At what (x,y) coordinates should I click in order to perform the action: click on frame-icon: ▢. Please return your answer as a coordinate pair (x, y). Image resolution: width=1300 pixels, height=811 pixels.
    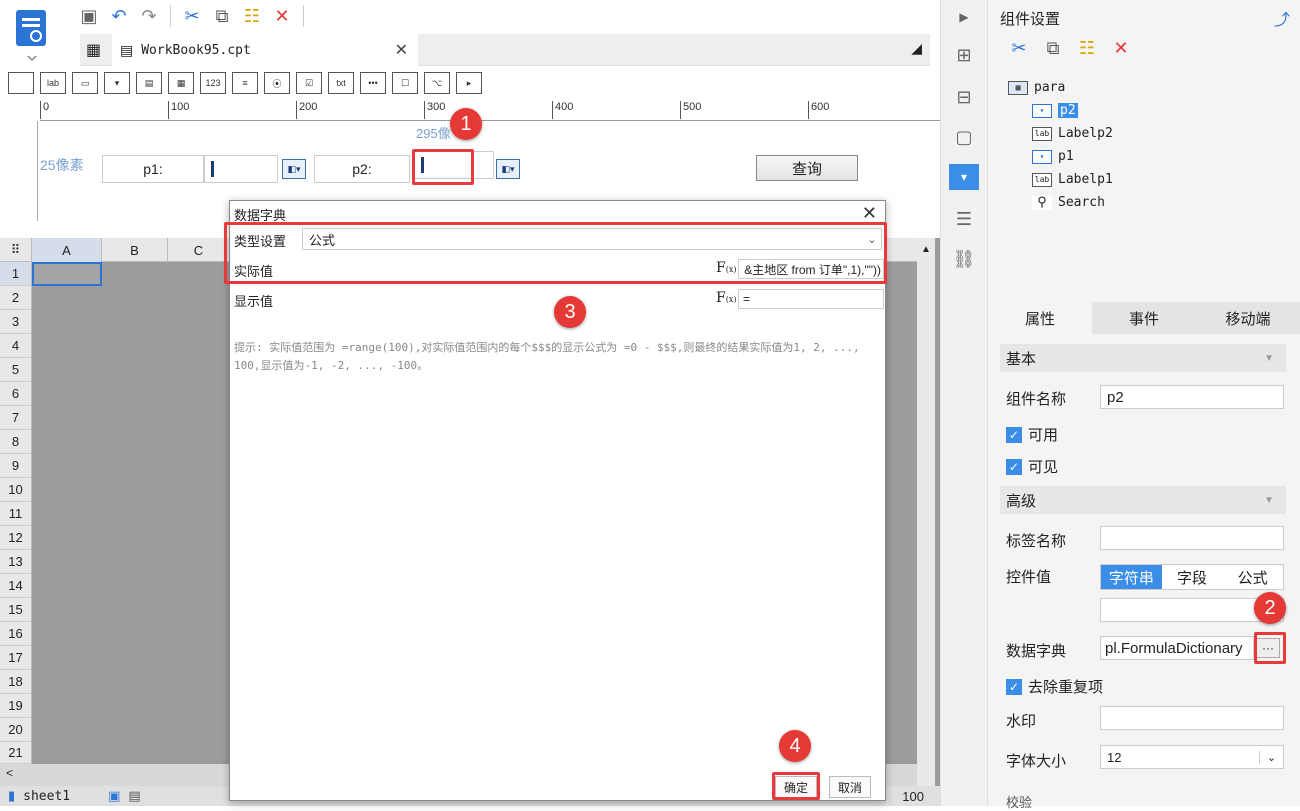
    Looking at the image, I should click on (964, 137).